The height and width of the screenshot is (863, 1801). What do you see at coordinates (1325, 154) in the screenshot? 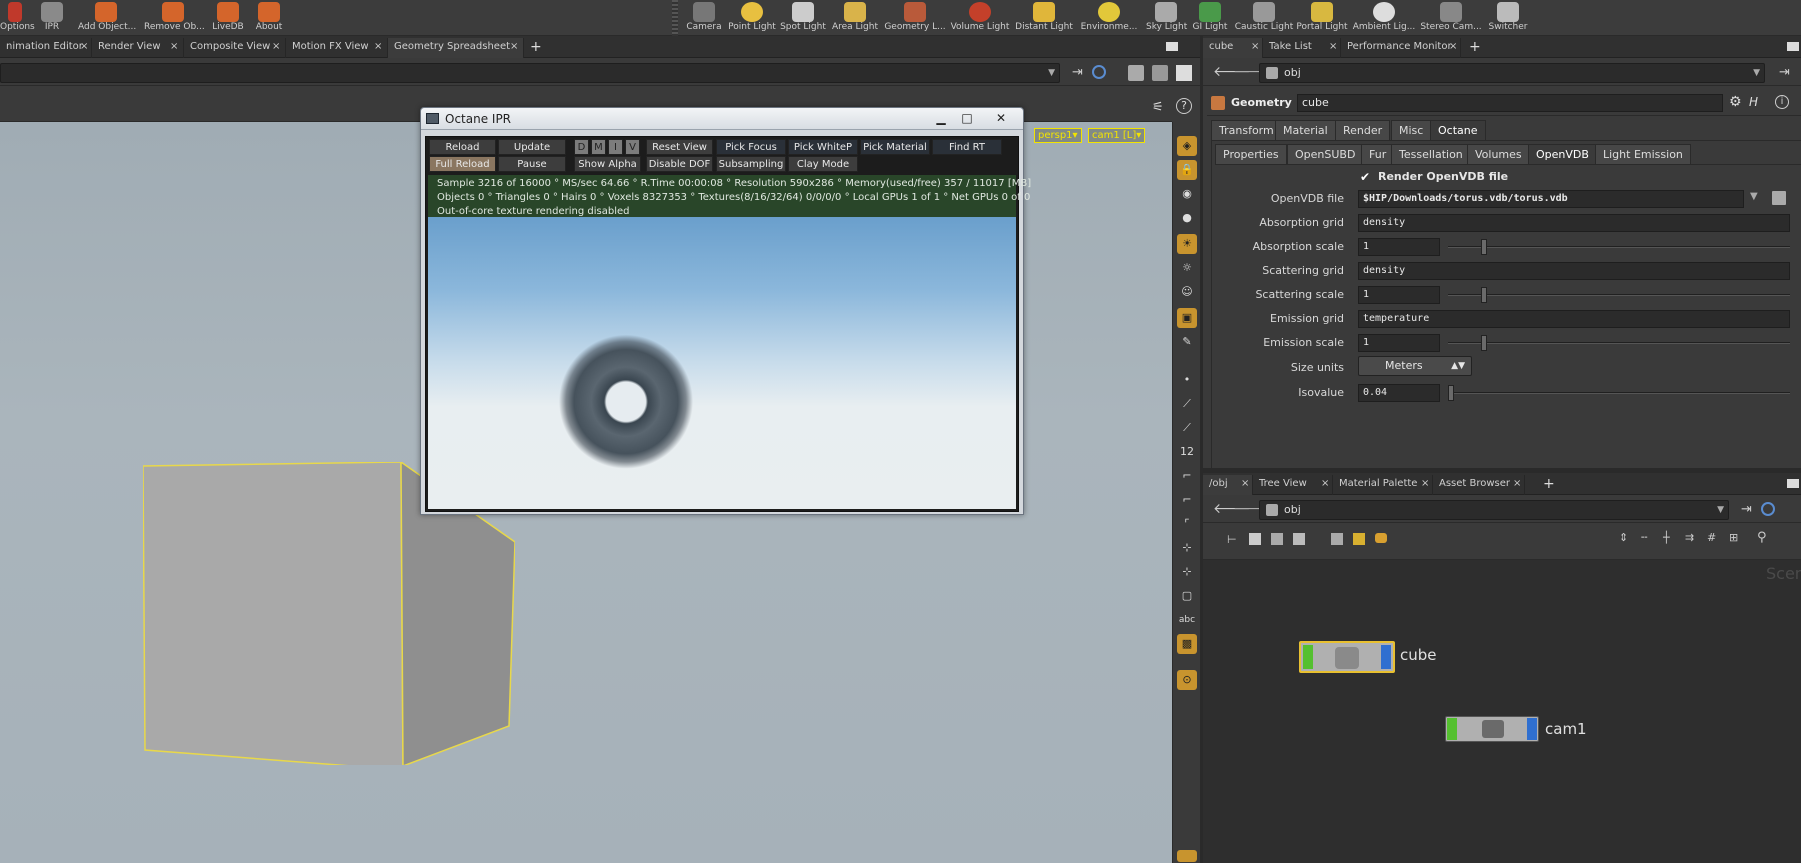
I see `tab-opensubd: OpenSUBD` at bounding box center [1325, 154].